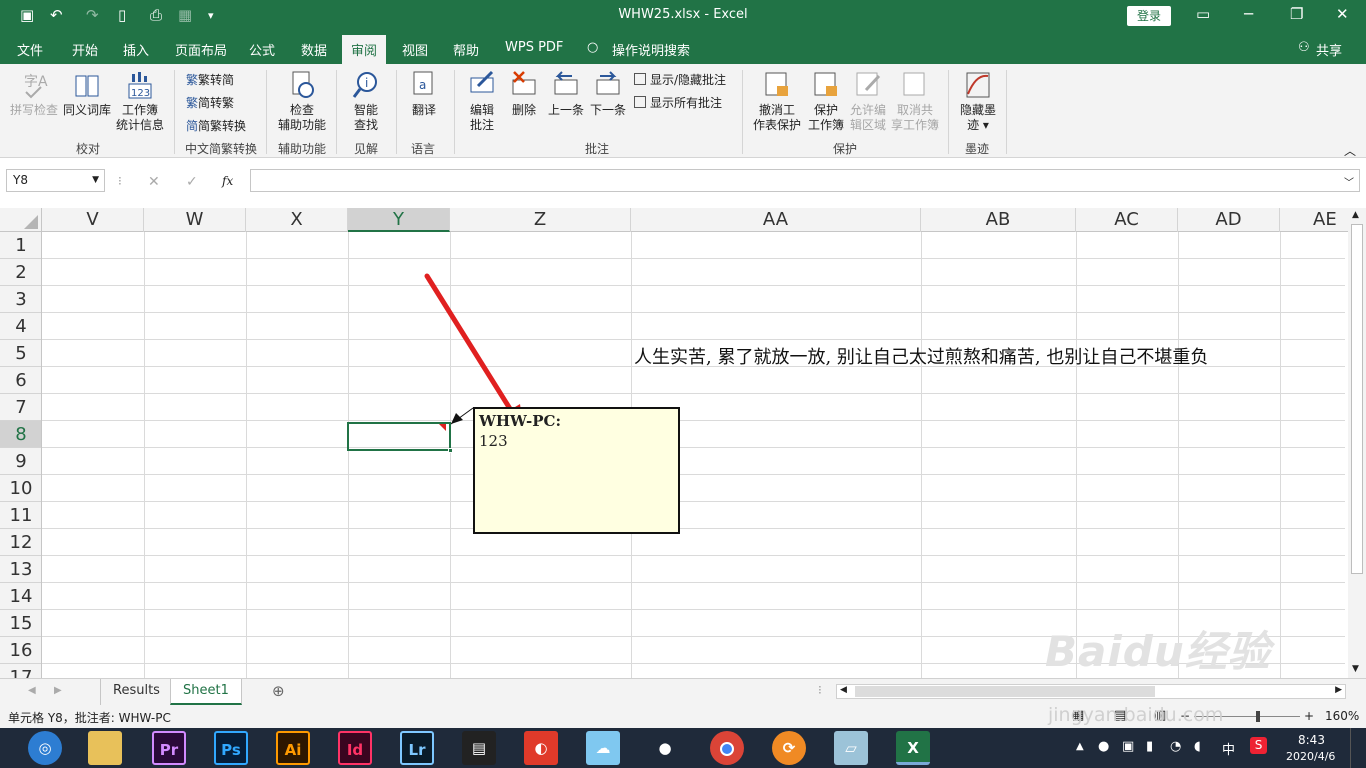 The image size is (1366, 768). I want to click on login-button: 登录, so click(1149, 16).